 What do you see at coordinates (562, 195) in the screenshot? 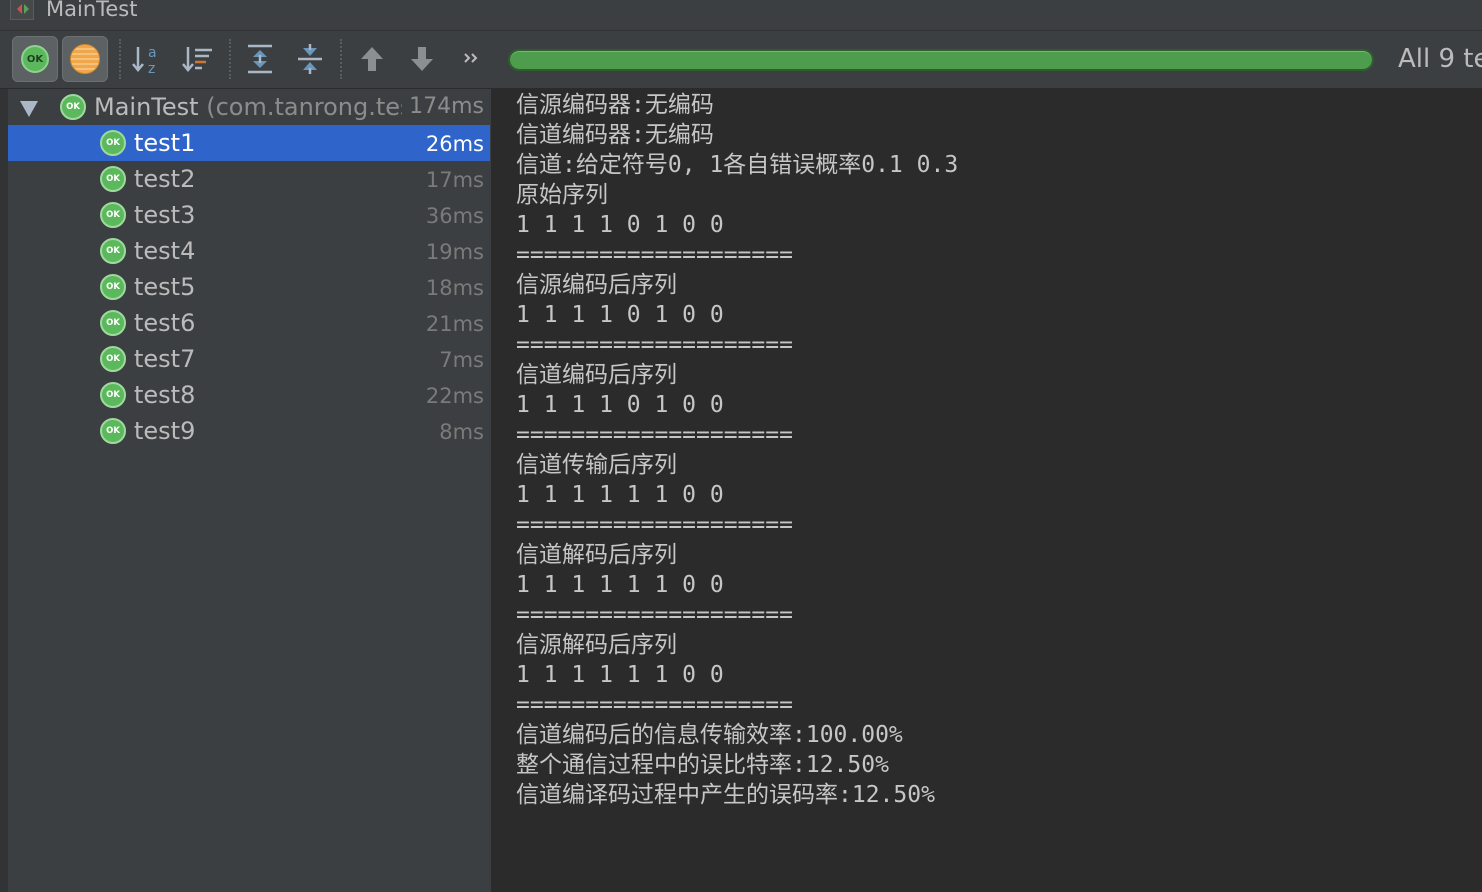
I see `console-line: 原始序列` at bounding box center [562, 195].